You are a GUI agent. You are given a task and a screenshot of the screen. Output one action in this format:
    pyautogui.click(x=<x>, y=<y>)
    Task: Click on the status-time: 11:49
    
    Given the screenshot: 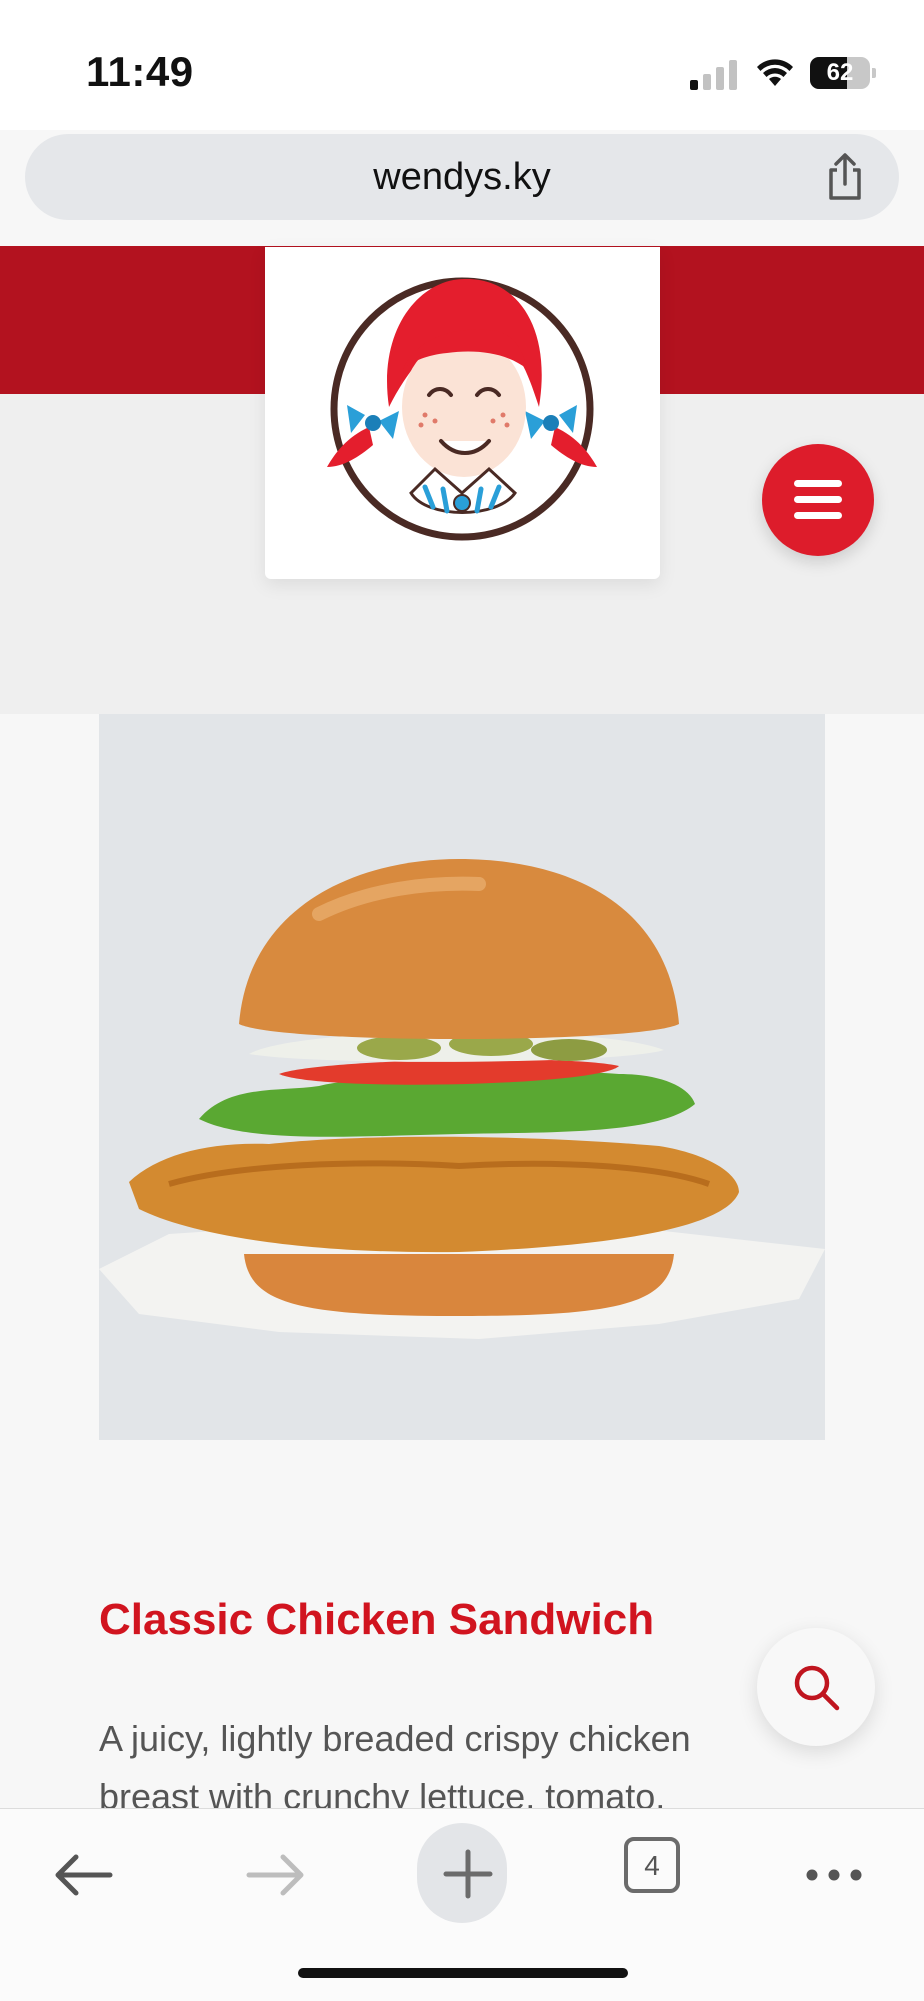 What is the action you would take?
    pyautogui.click(x=140, y=71)
    